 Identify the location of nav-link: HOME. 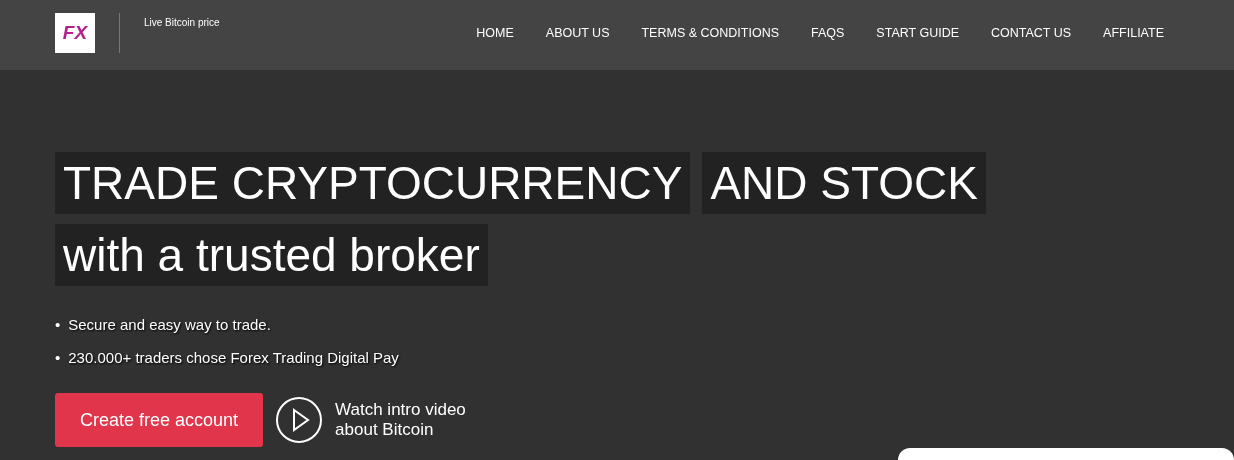
(495, 33).